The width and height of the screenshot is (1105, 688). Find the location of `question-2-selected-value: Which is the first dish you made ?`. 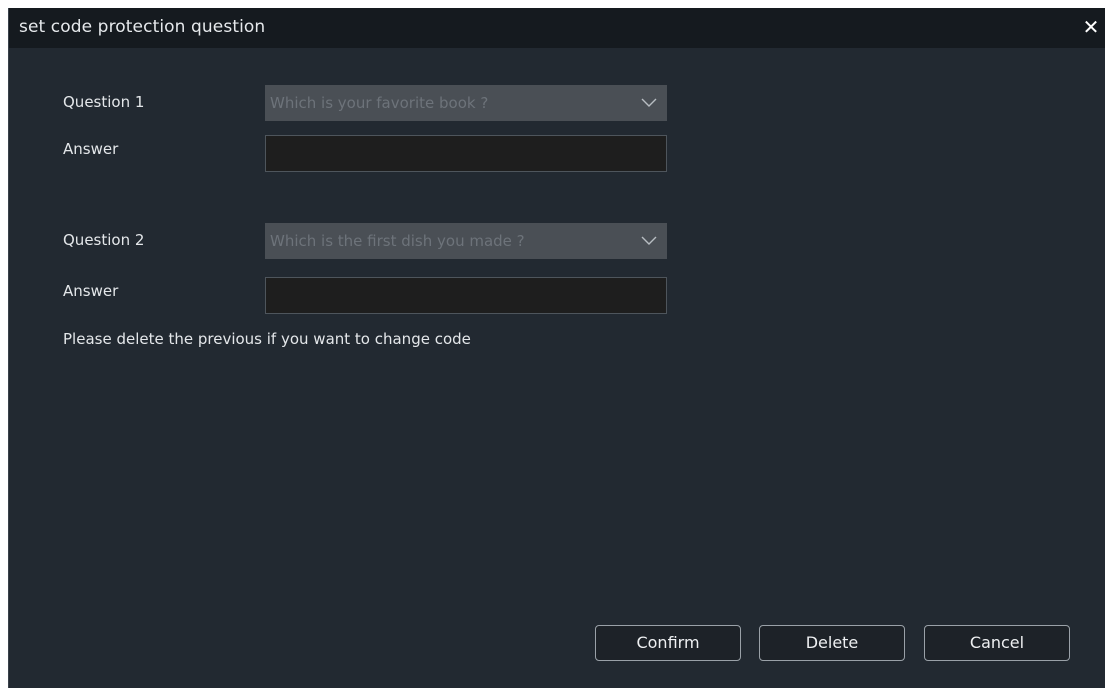

question-2-selected-value: Which is the first dish you made ? is located at coordinates (397, 241).